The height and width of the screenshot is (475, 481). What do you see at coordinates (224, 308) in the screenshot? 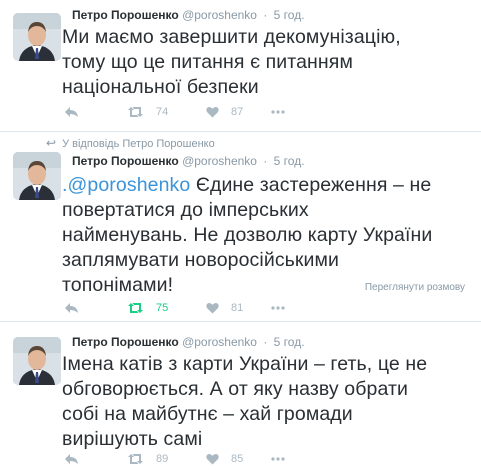
I see `like-button: 81` at bounding box center [224, 308].